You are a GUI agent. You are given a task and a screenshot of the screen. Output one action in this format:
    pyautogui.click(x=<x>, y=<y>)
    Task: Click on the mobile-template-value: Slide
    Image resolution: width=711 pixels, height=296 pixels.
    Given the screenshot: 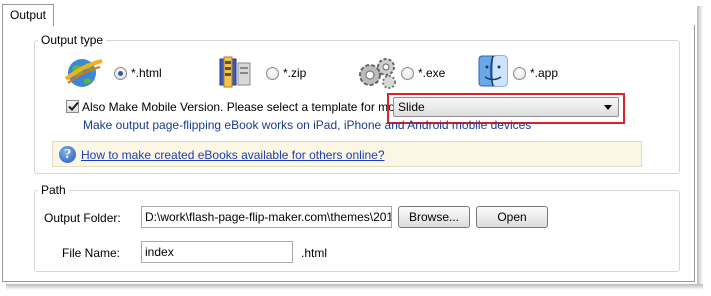 What is the action you would take?
    pyautogui.click(x=411, y=107)
    